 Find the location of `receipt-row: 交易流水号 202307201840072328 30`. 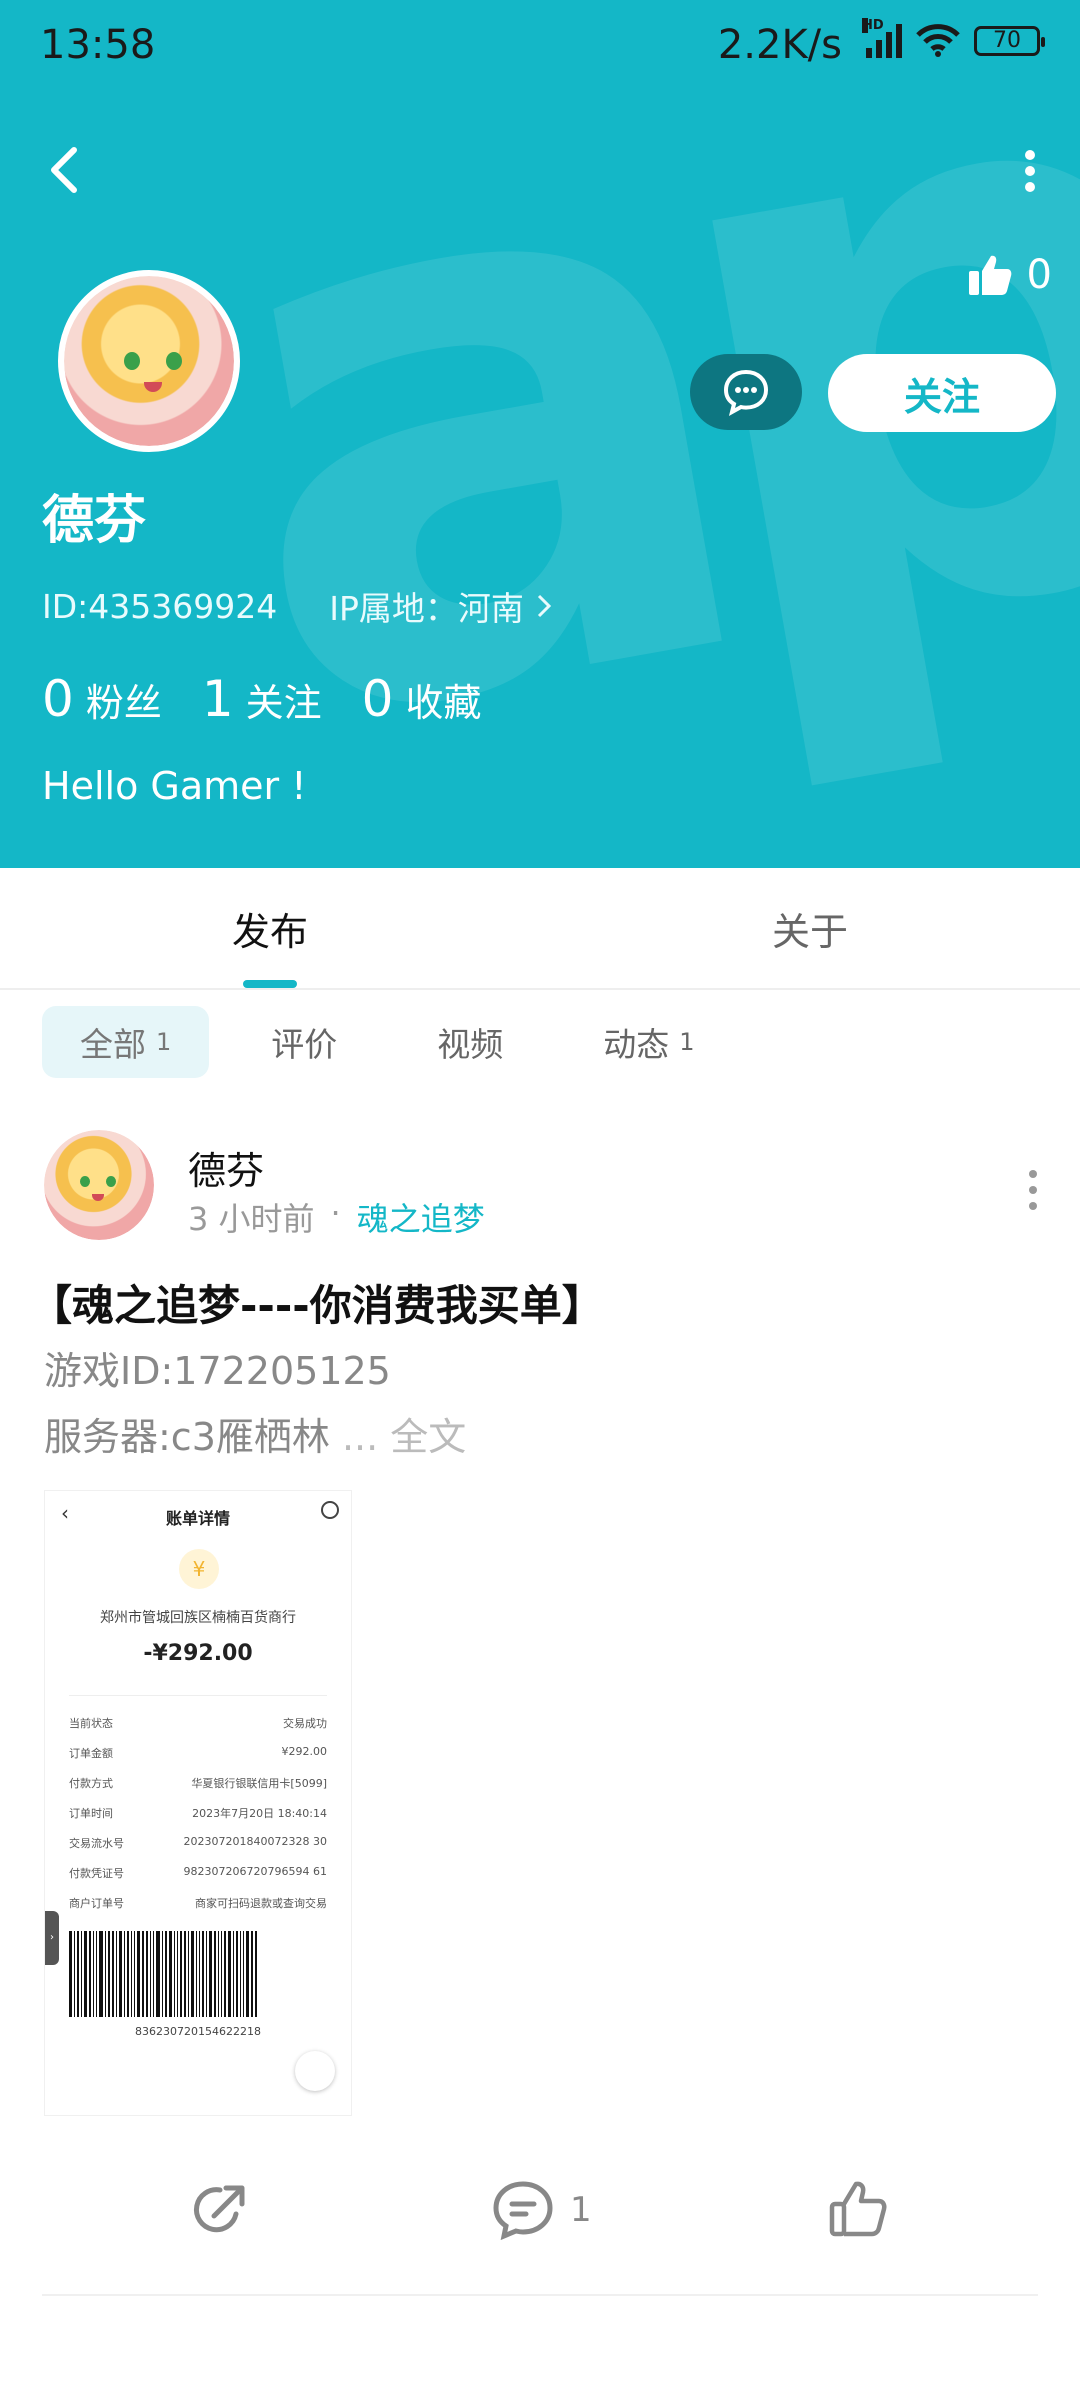

receipt-row: 交易流水号 202307201840072328 30 is located at coordinates (198, 1843).